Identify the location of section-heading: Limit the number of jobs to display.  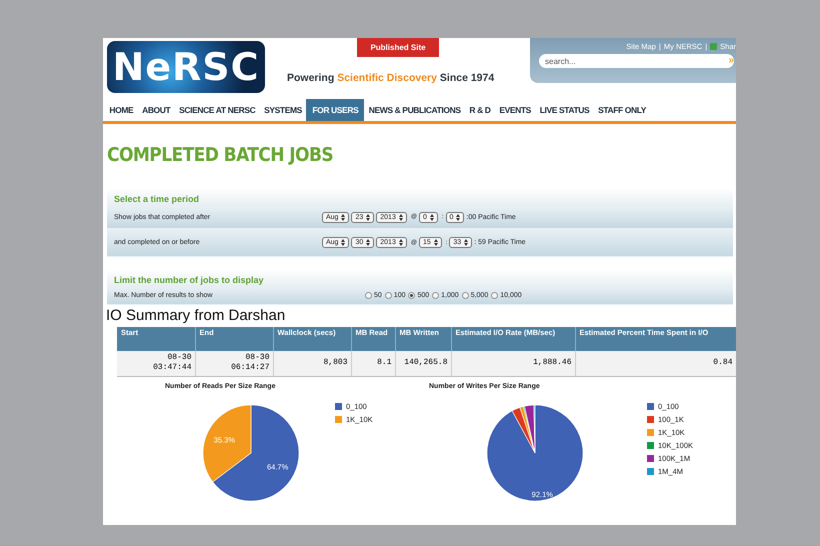
(420, 278).